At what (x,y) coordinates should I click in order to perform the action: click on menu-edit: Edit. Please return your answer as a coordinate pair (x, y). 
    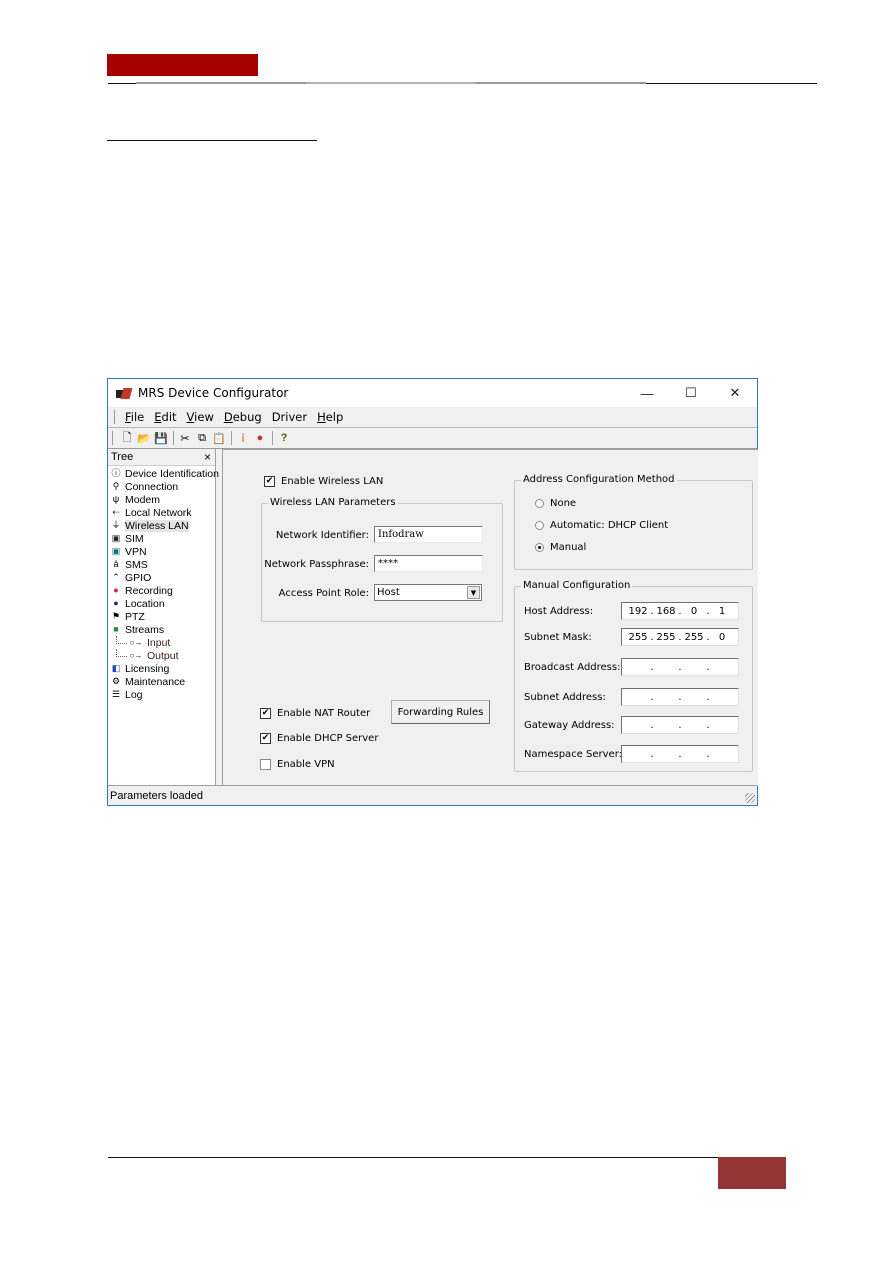
    Looking at the image, I should click on (165, 417).